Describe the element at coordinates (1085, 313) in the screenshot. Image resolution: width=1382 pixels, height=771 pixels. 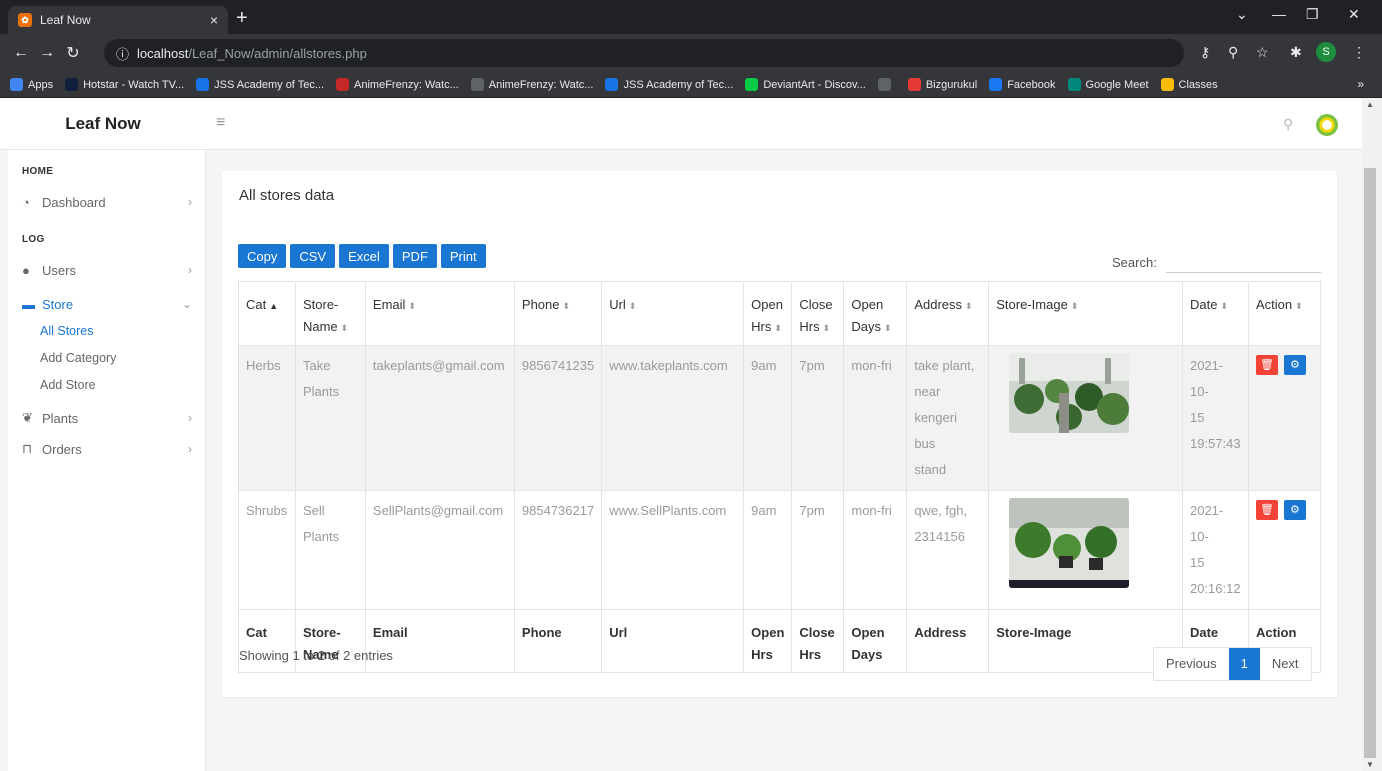
I see `col-header-store-image: Store-Image ⬍` at that location.